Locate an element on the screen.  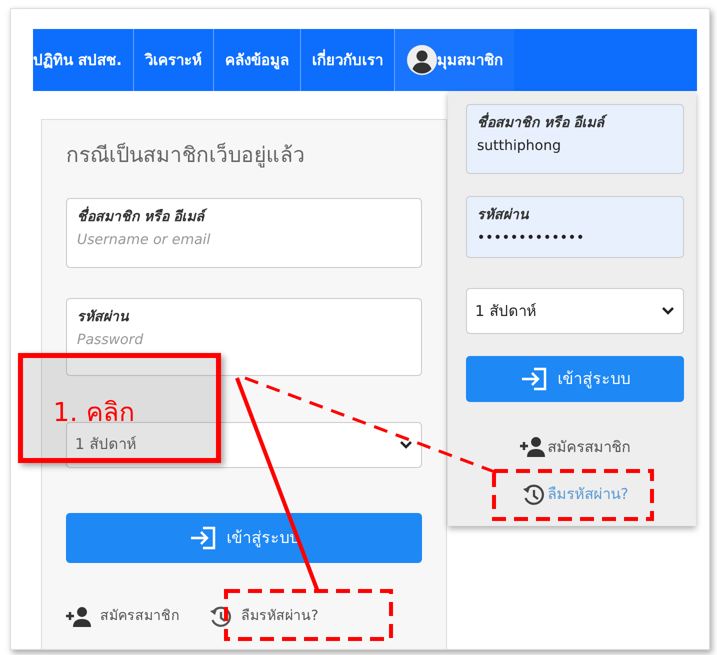
password-field: รหัสผ่าน Password is located at coordinates (244, 337).